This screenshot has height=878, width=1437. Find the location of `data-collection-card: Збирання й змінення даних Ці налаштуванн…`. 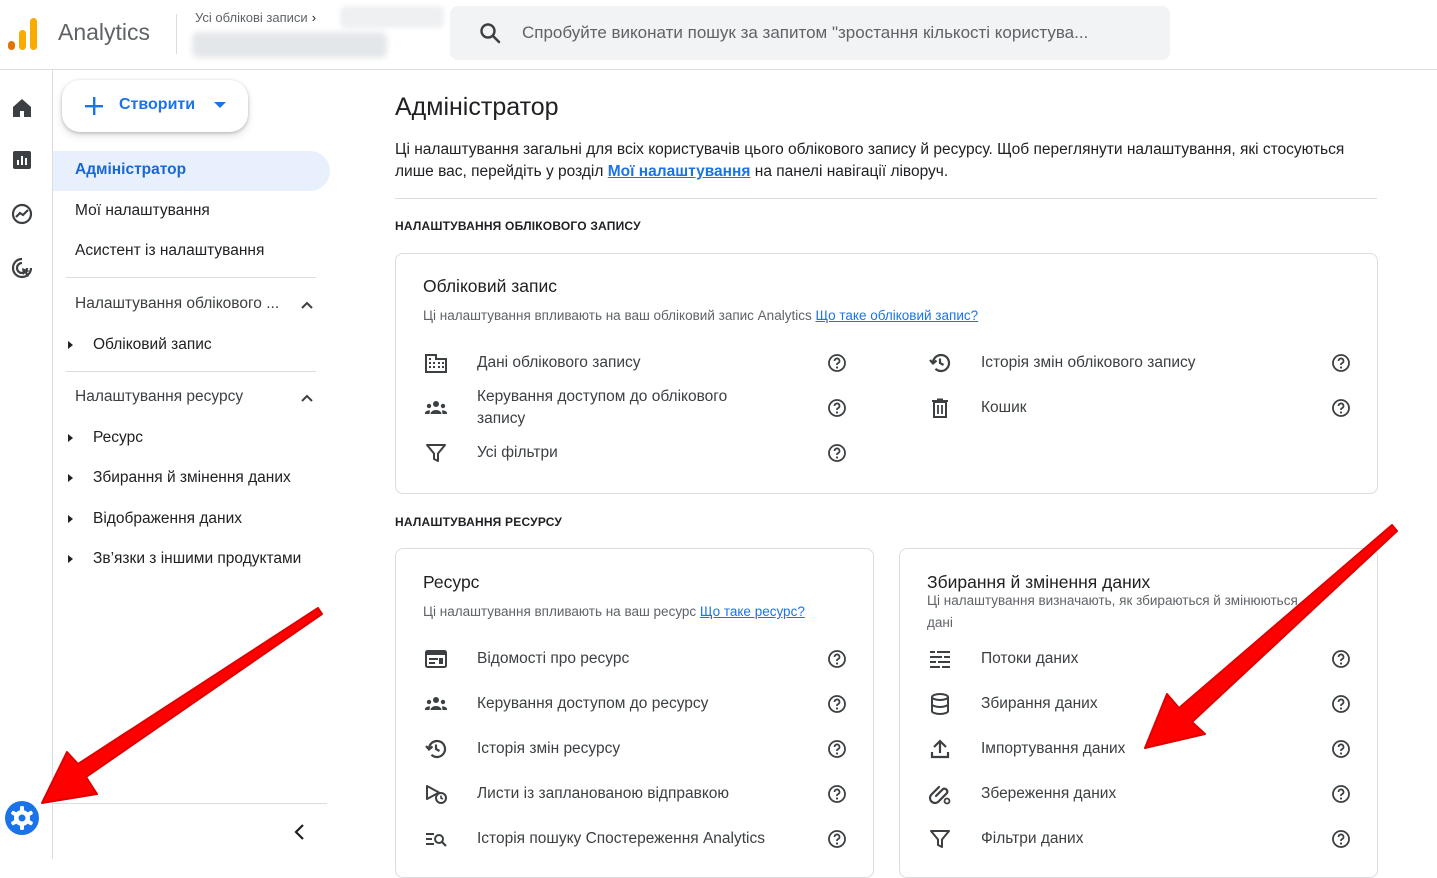

data-collection-card: Збирання й змінення даних Ці налаштуванн… is located at coordinates (1138, 713).